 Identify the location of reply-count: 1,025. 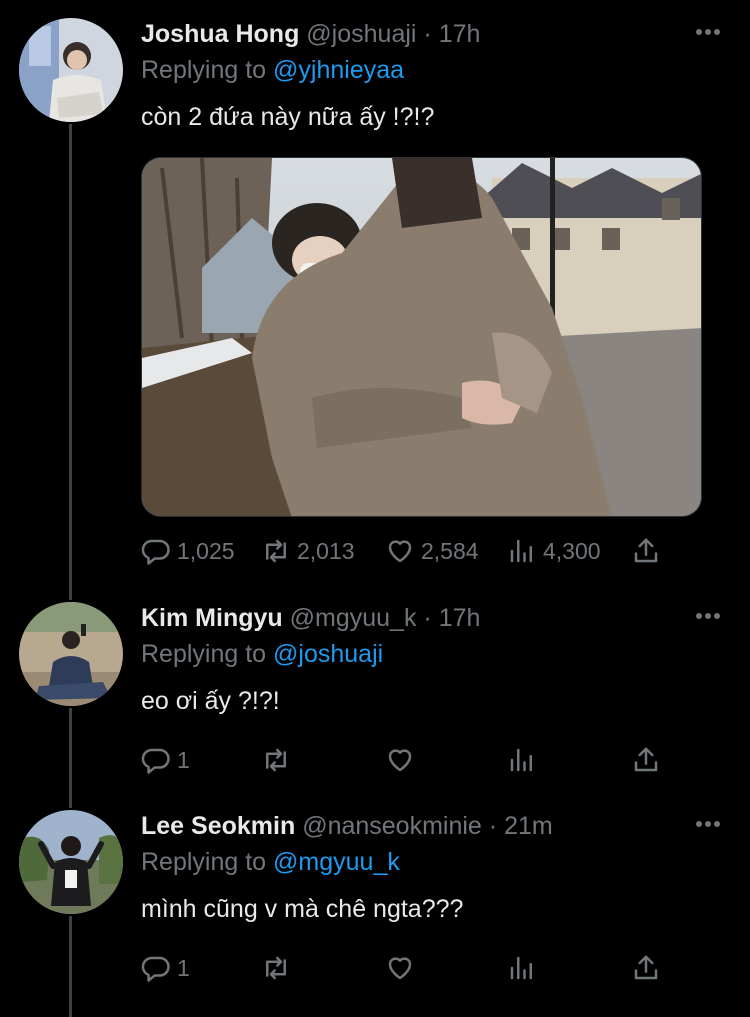
(206, 550).